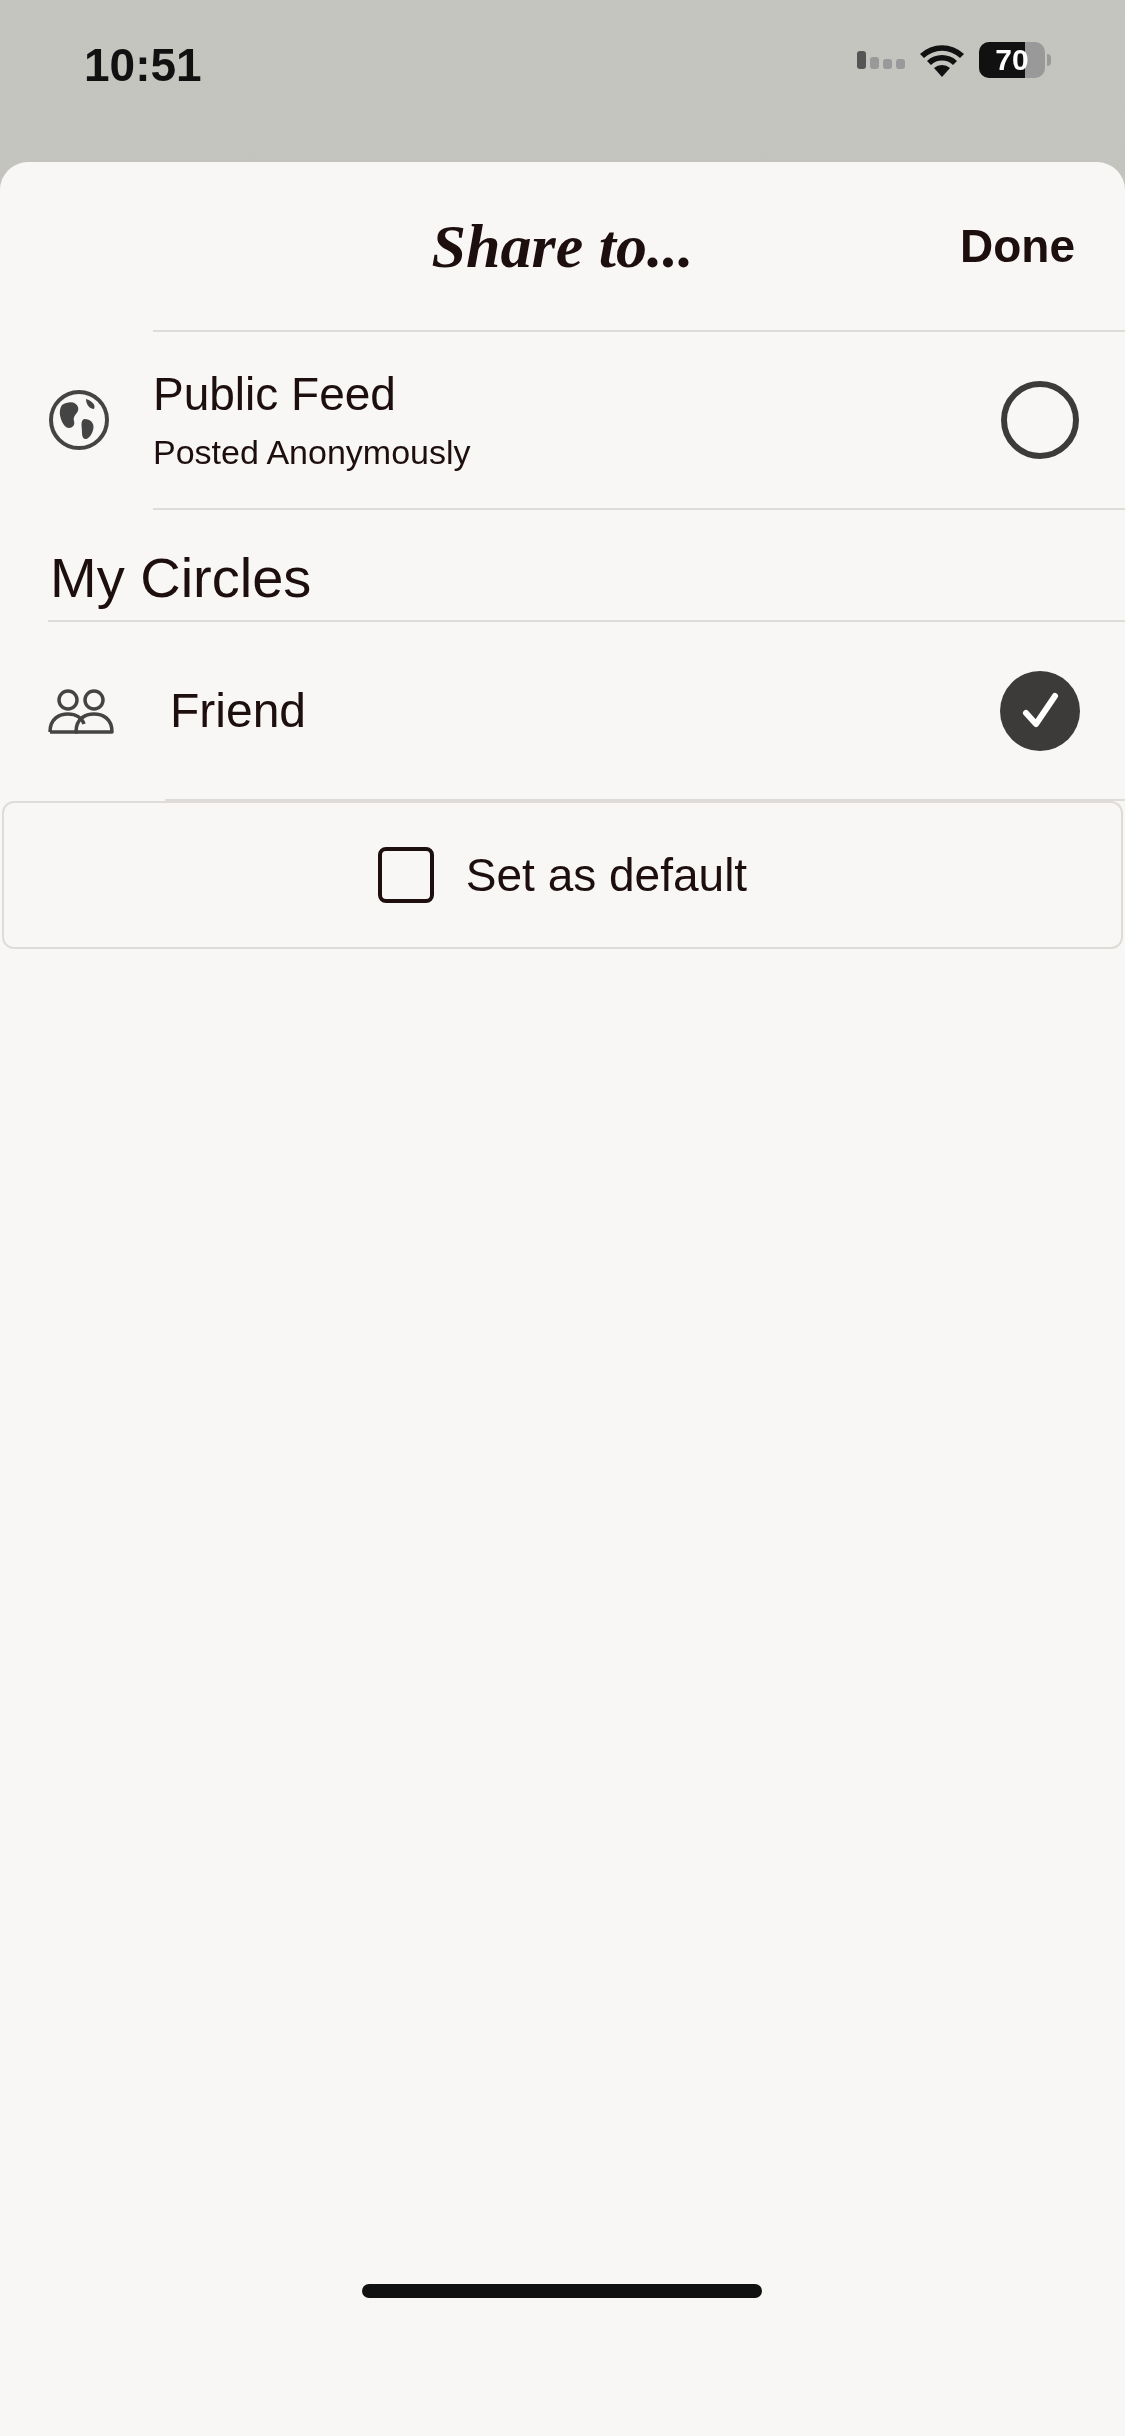 This screenshot has height=2436, width=1125. I want to click on destination-row: Public Feed Posted Anonymously, so click(562, 420).